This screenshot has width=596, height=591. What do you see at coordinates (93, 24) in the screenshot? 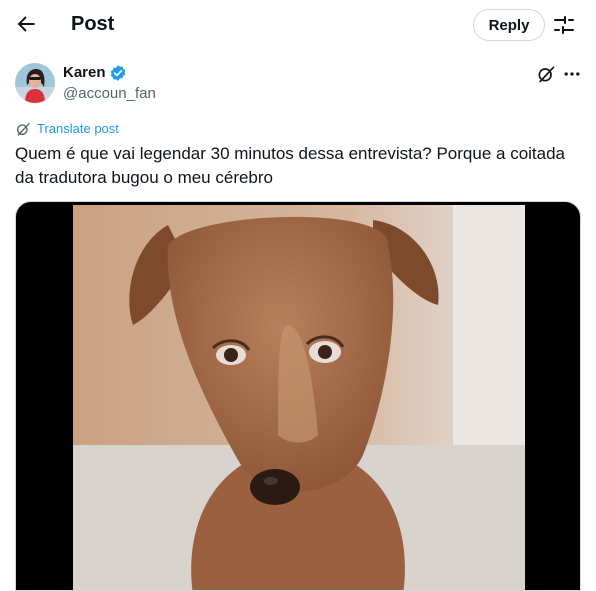
I see `page-title: Post` at bounding box center [93, 24].